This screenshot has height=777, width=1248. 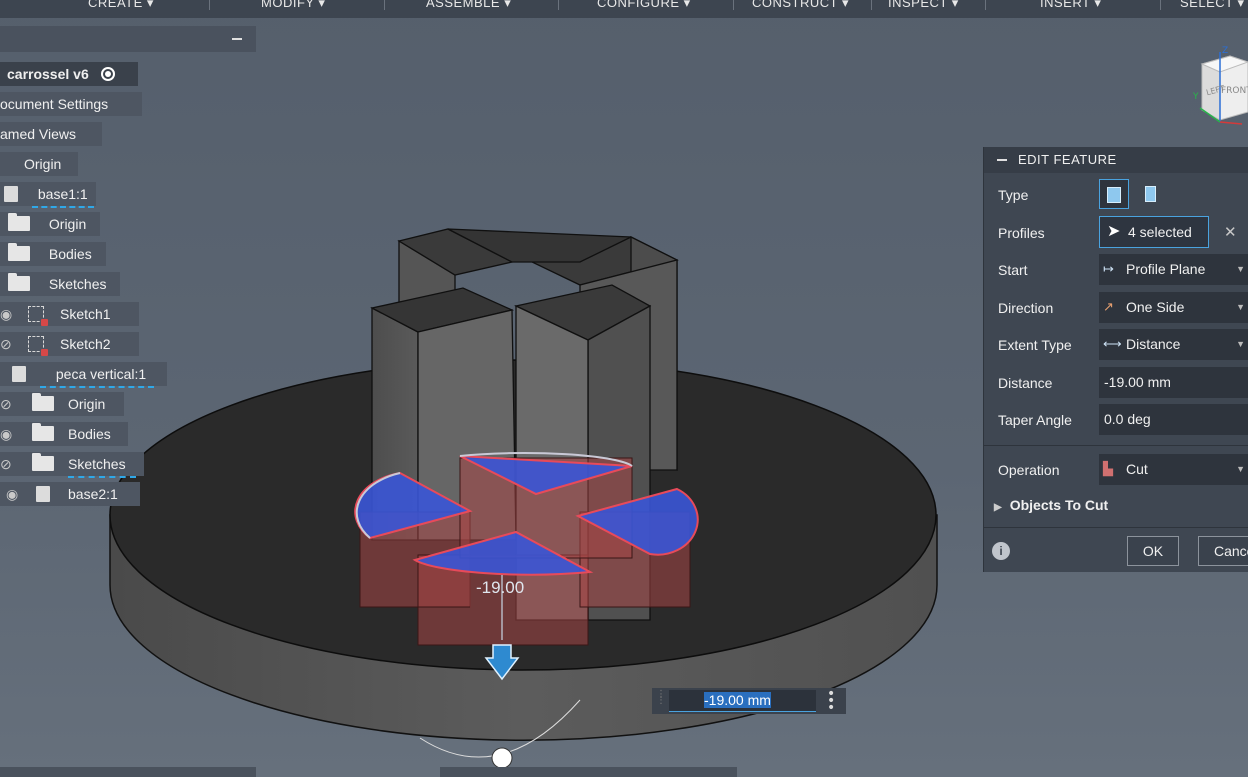 I want to click on browser-sketch1: ◉ Sketch1, so click(x=69, y=314).